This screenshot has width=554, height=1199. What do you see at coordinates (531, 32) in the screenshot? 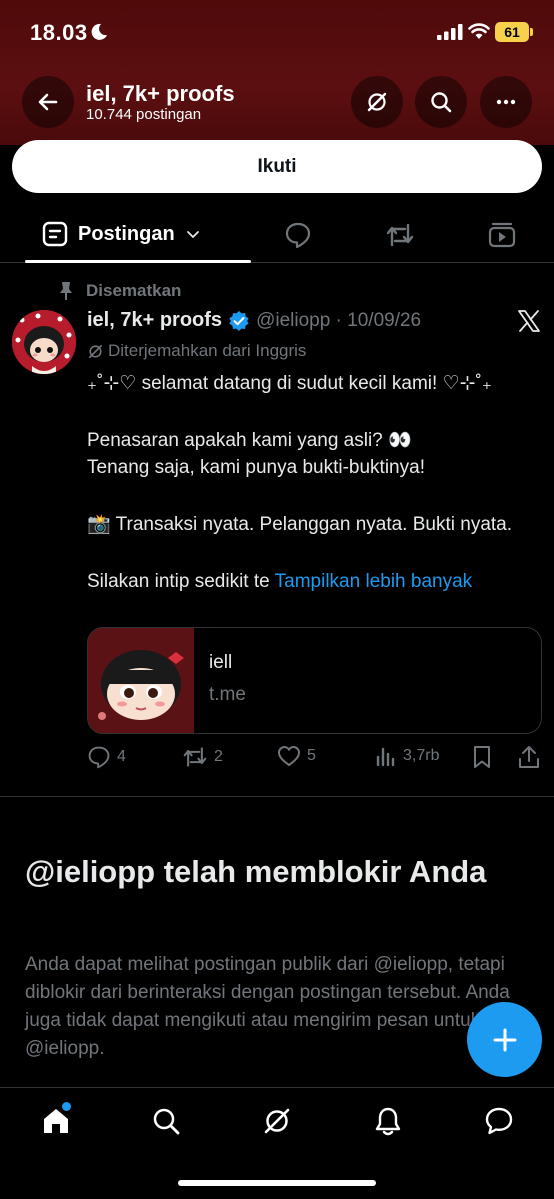
I see `battery-tip` at bounding box center [531, 32].